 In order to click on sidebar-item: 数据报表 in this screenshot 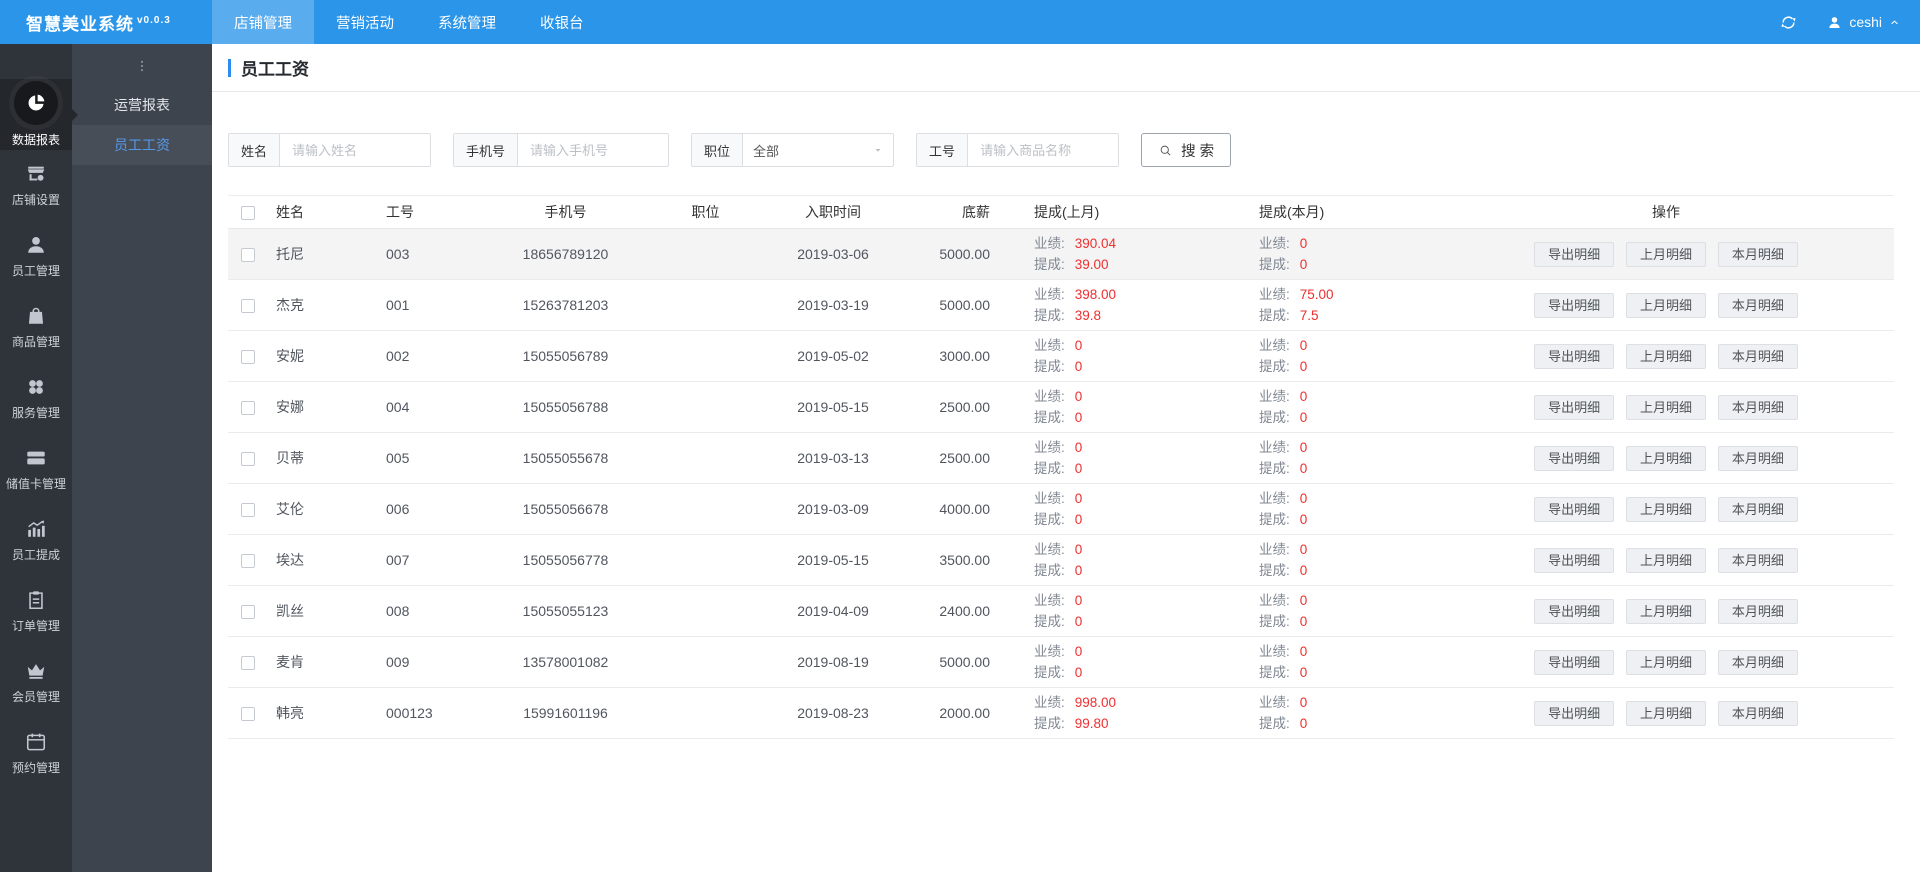, I will do `click(39, 114)`.